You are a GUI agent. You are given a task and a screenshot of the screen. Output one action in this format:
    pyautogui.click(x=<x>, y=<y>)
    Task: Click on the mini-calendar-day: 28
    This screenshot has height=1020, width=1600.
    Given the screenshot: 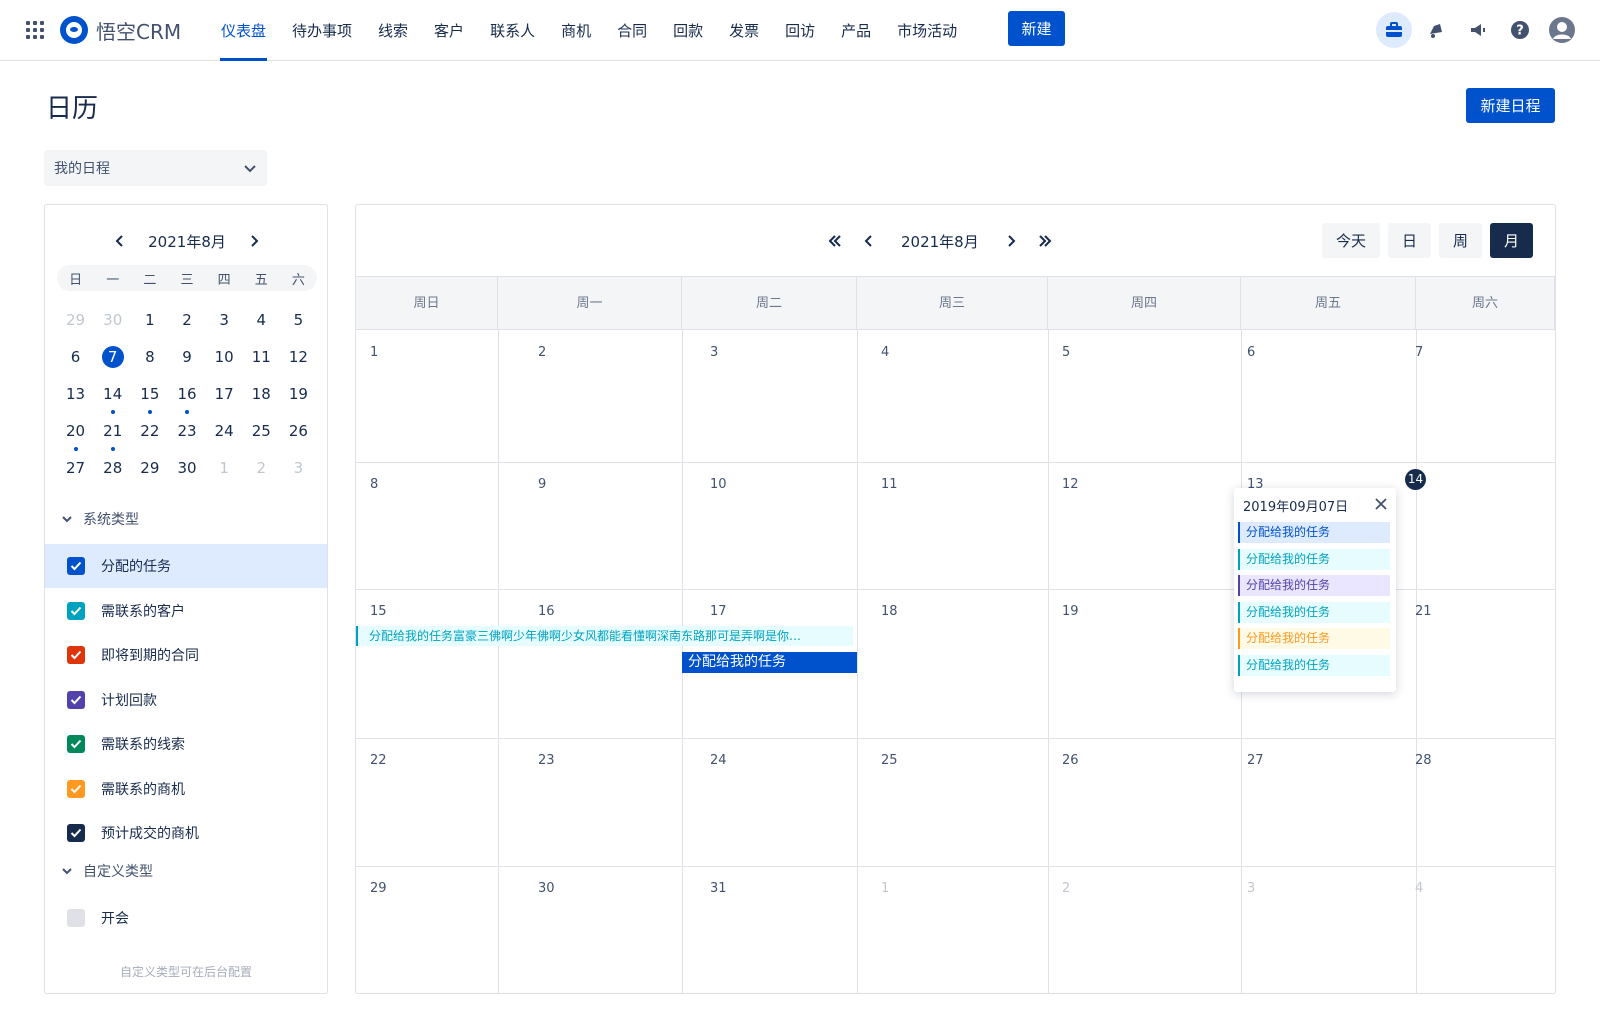 What is the action you would take?
    pyautogui.click(x=112, y=468)
    